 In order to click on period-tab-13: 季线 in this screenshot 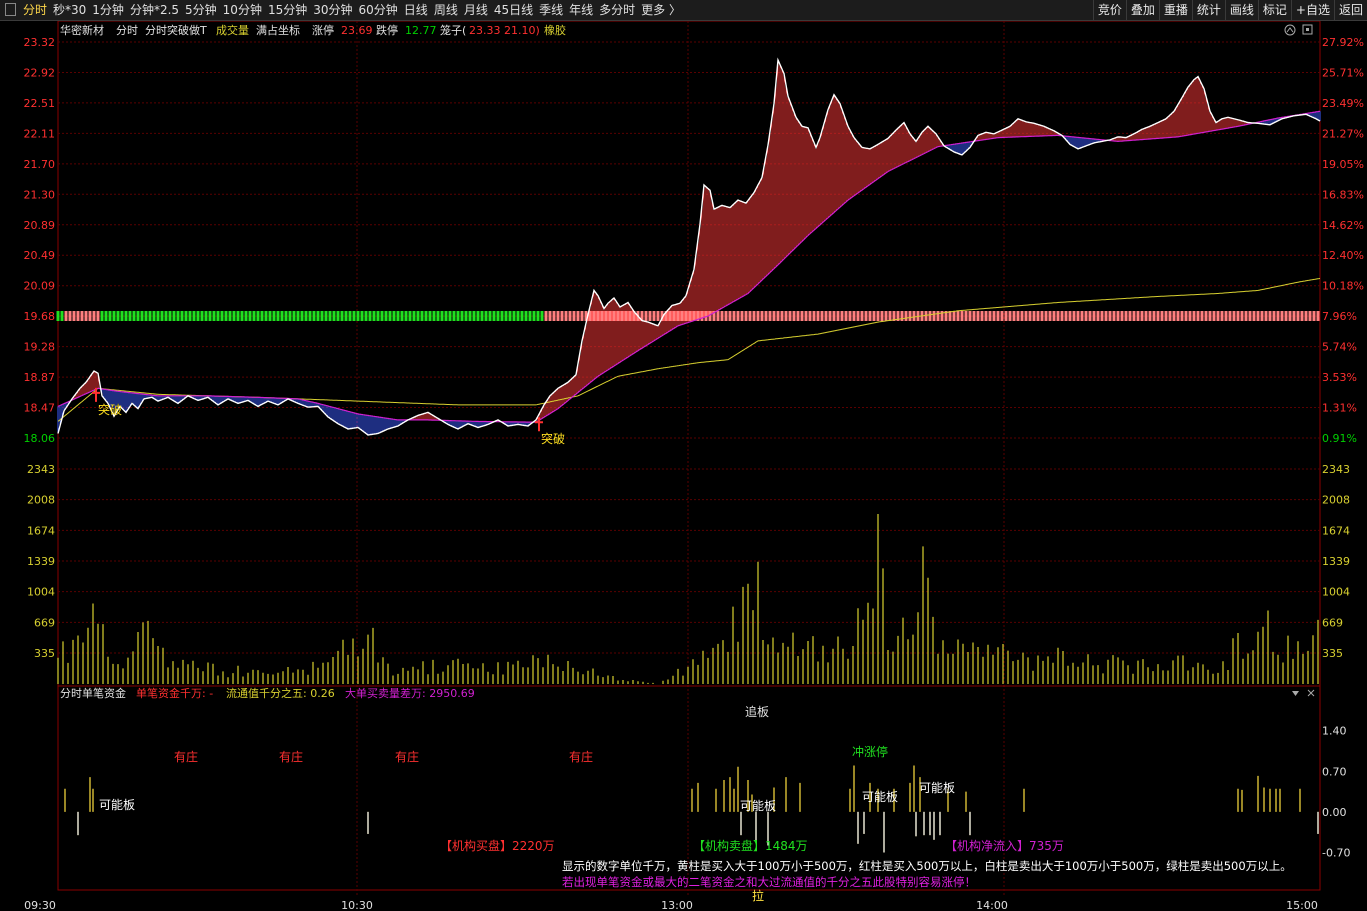, I will do `click(551, 10)`.